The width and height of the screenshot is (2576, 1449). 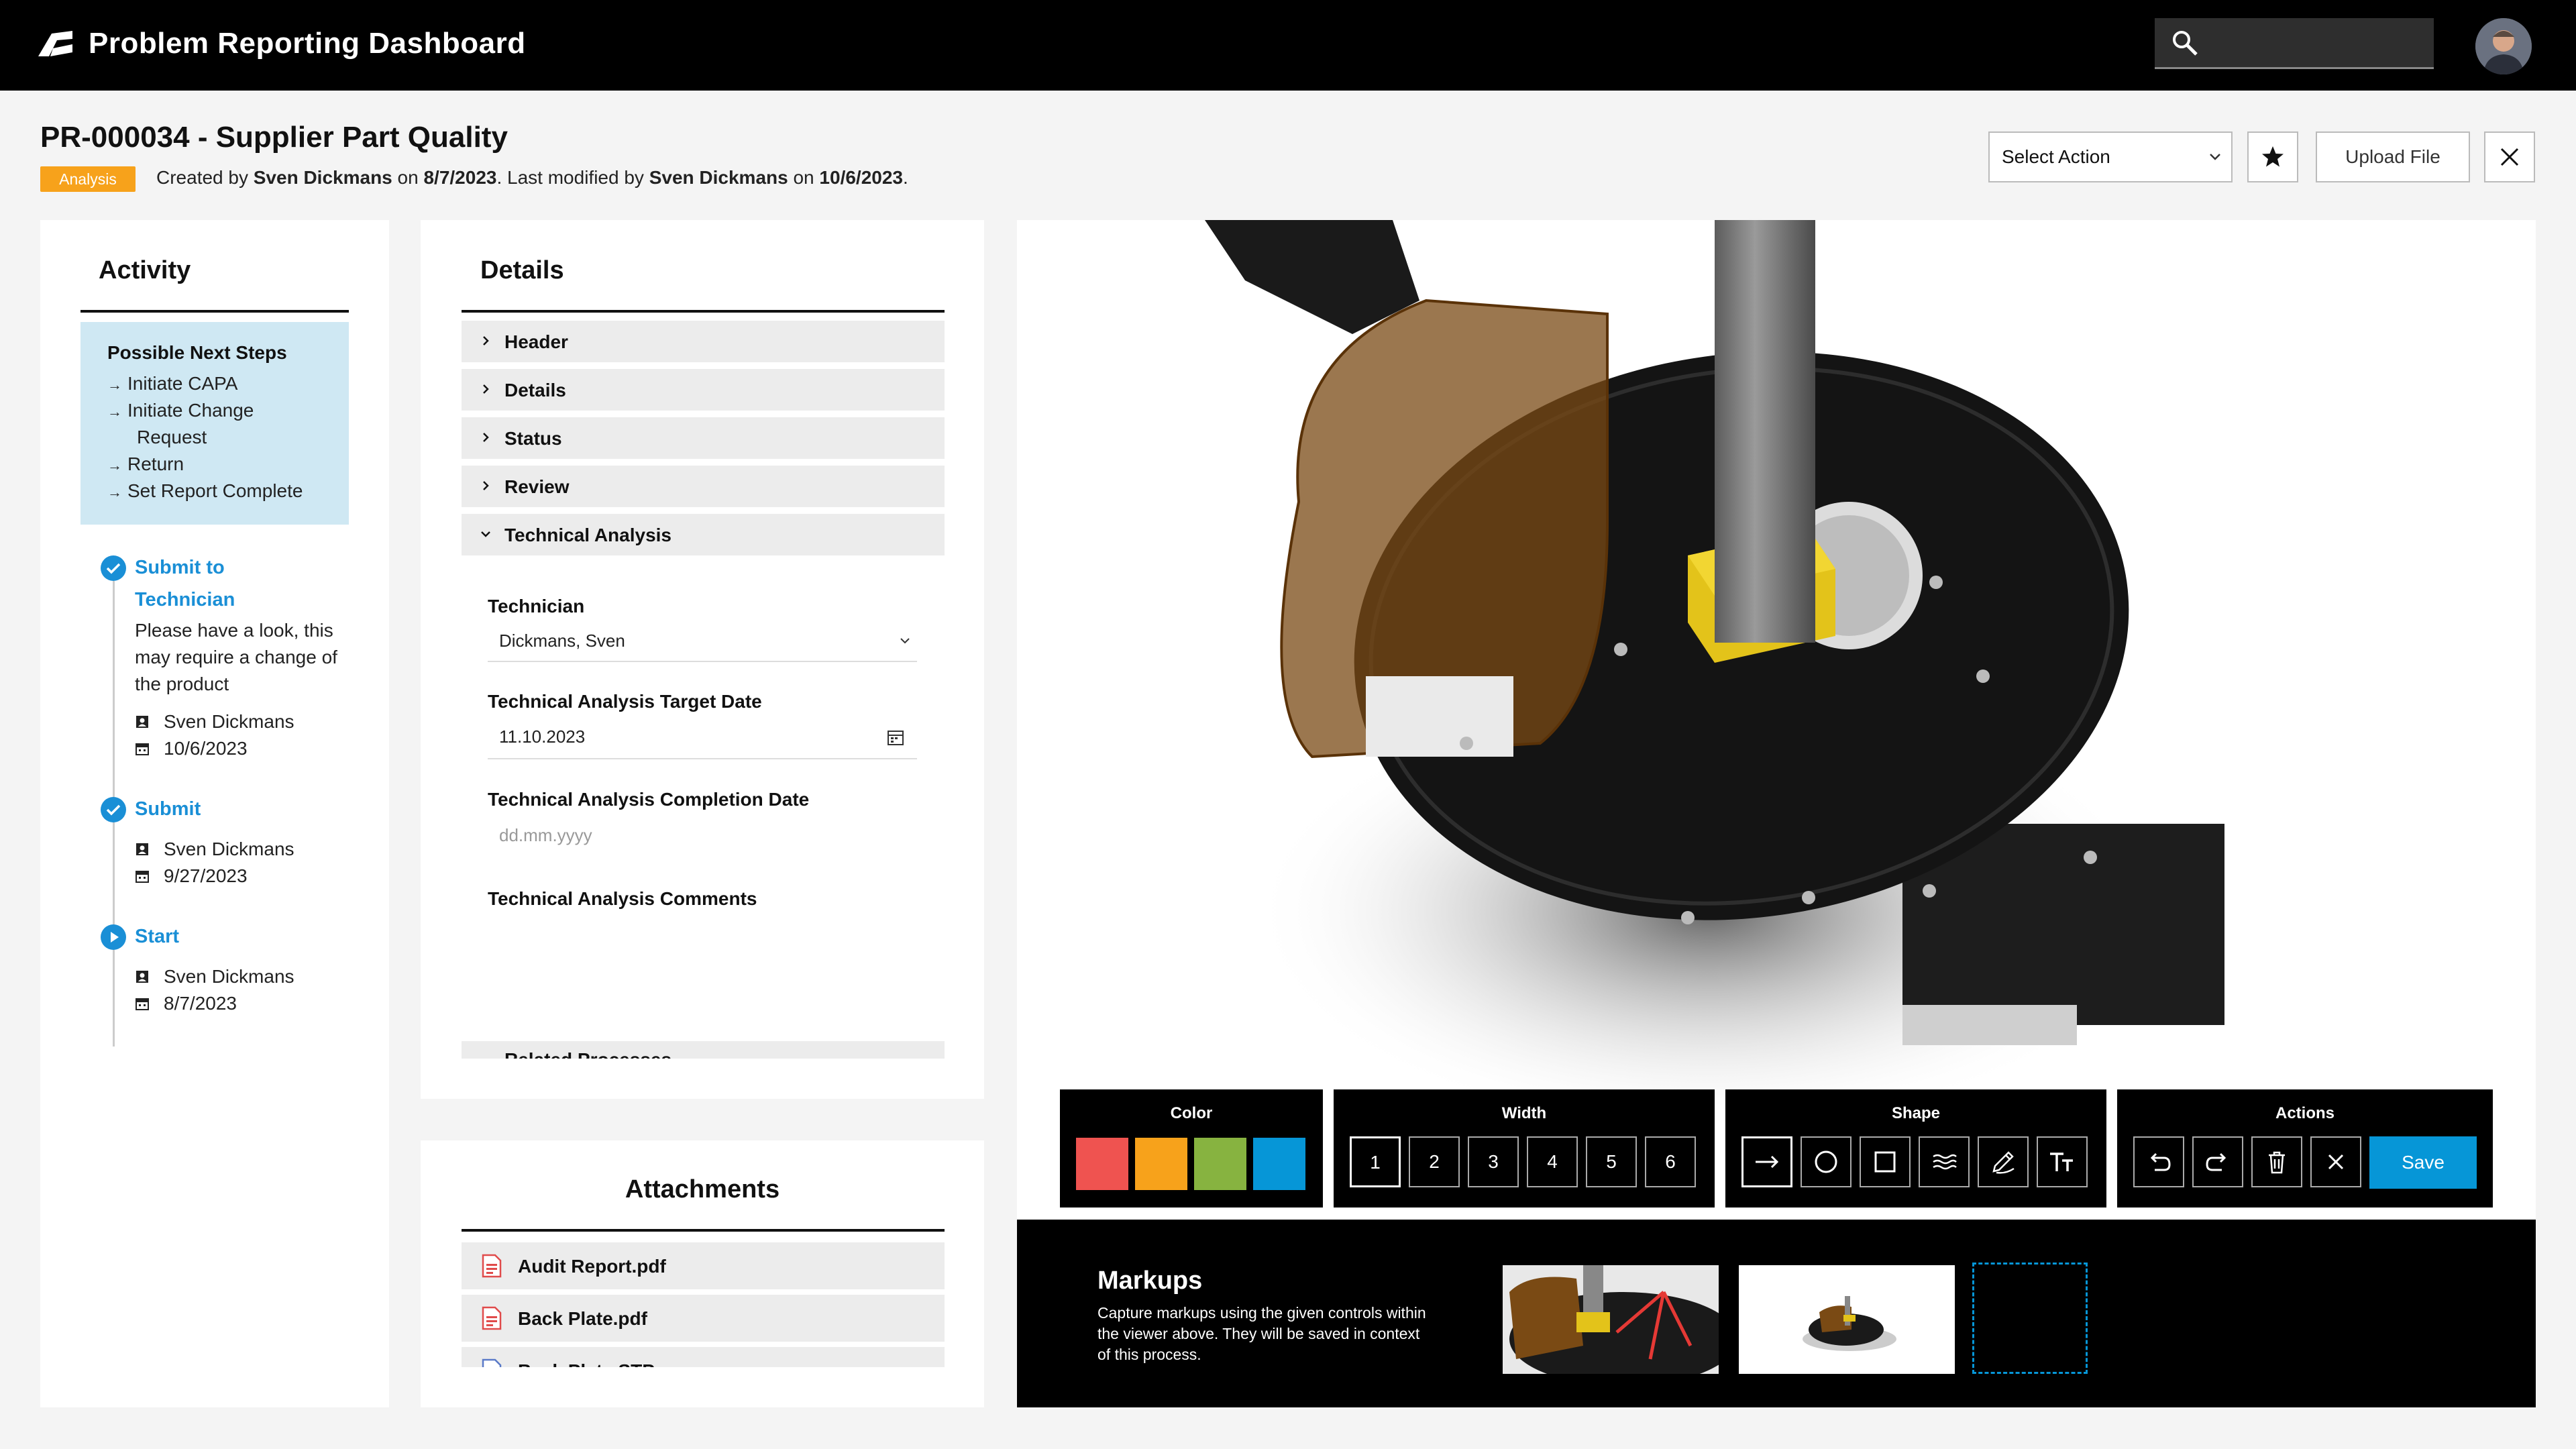 What do you see at coordinates (718, 177) in the screenshot?
I see `meta-modified-by: Sven Dickmans` at bounding box center [718, 177].